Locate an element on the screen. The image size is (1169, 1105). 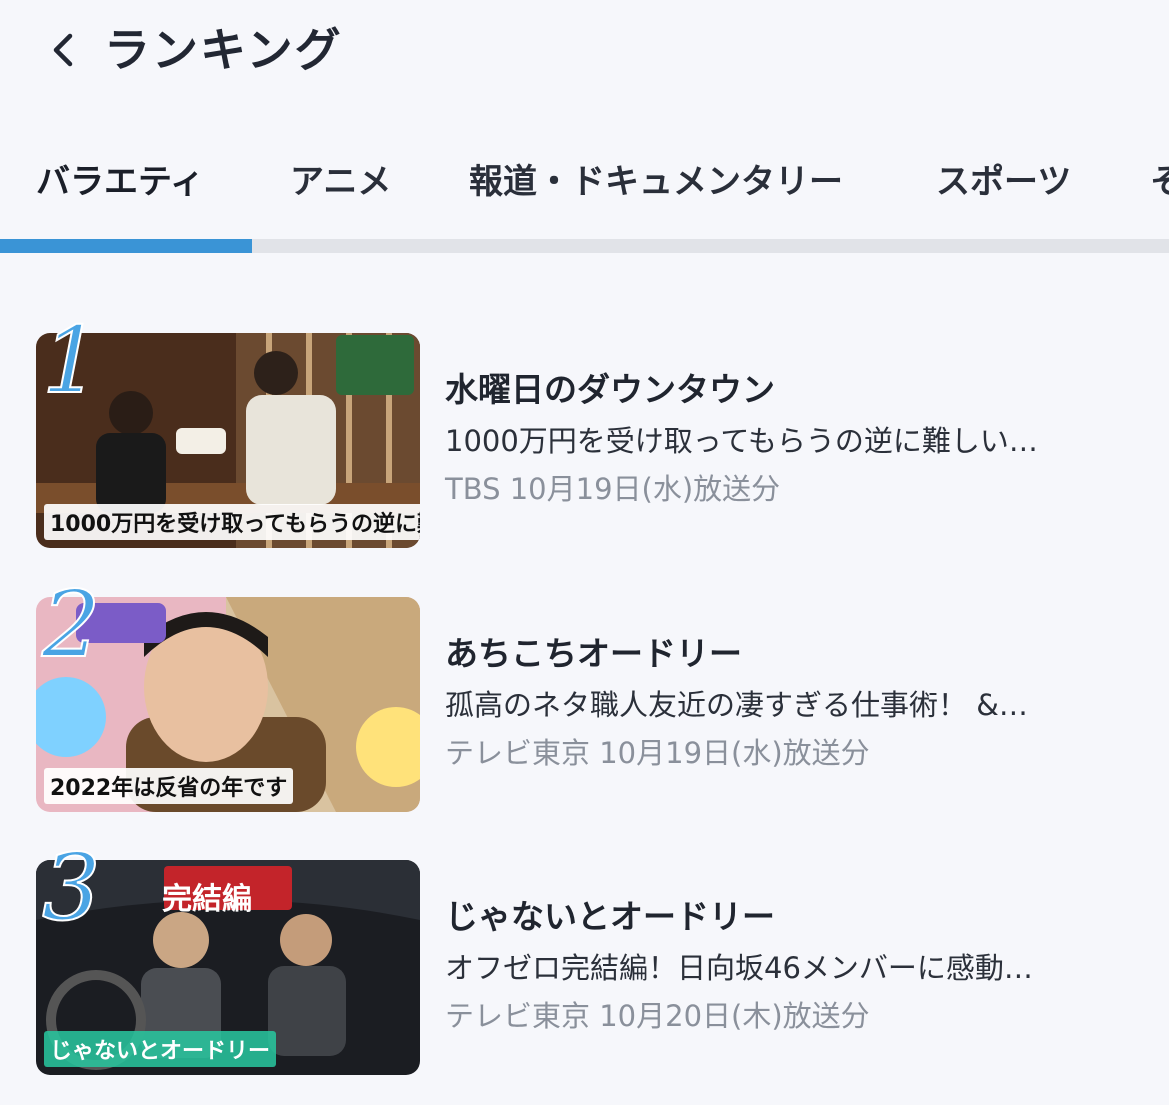
thumbnail-caption: 1000万円を受け取ってもらうの逆に難しい説 is located at coordinates (232, 522).